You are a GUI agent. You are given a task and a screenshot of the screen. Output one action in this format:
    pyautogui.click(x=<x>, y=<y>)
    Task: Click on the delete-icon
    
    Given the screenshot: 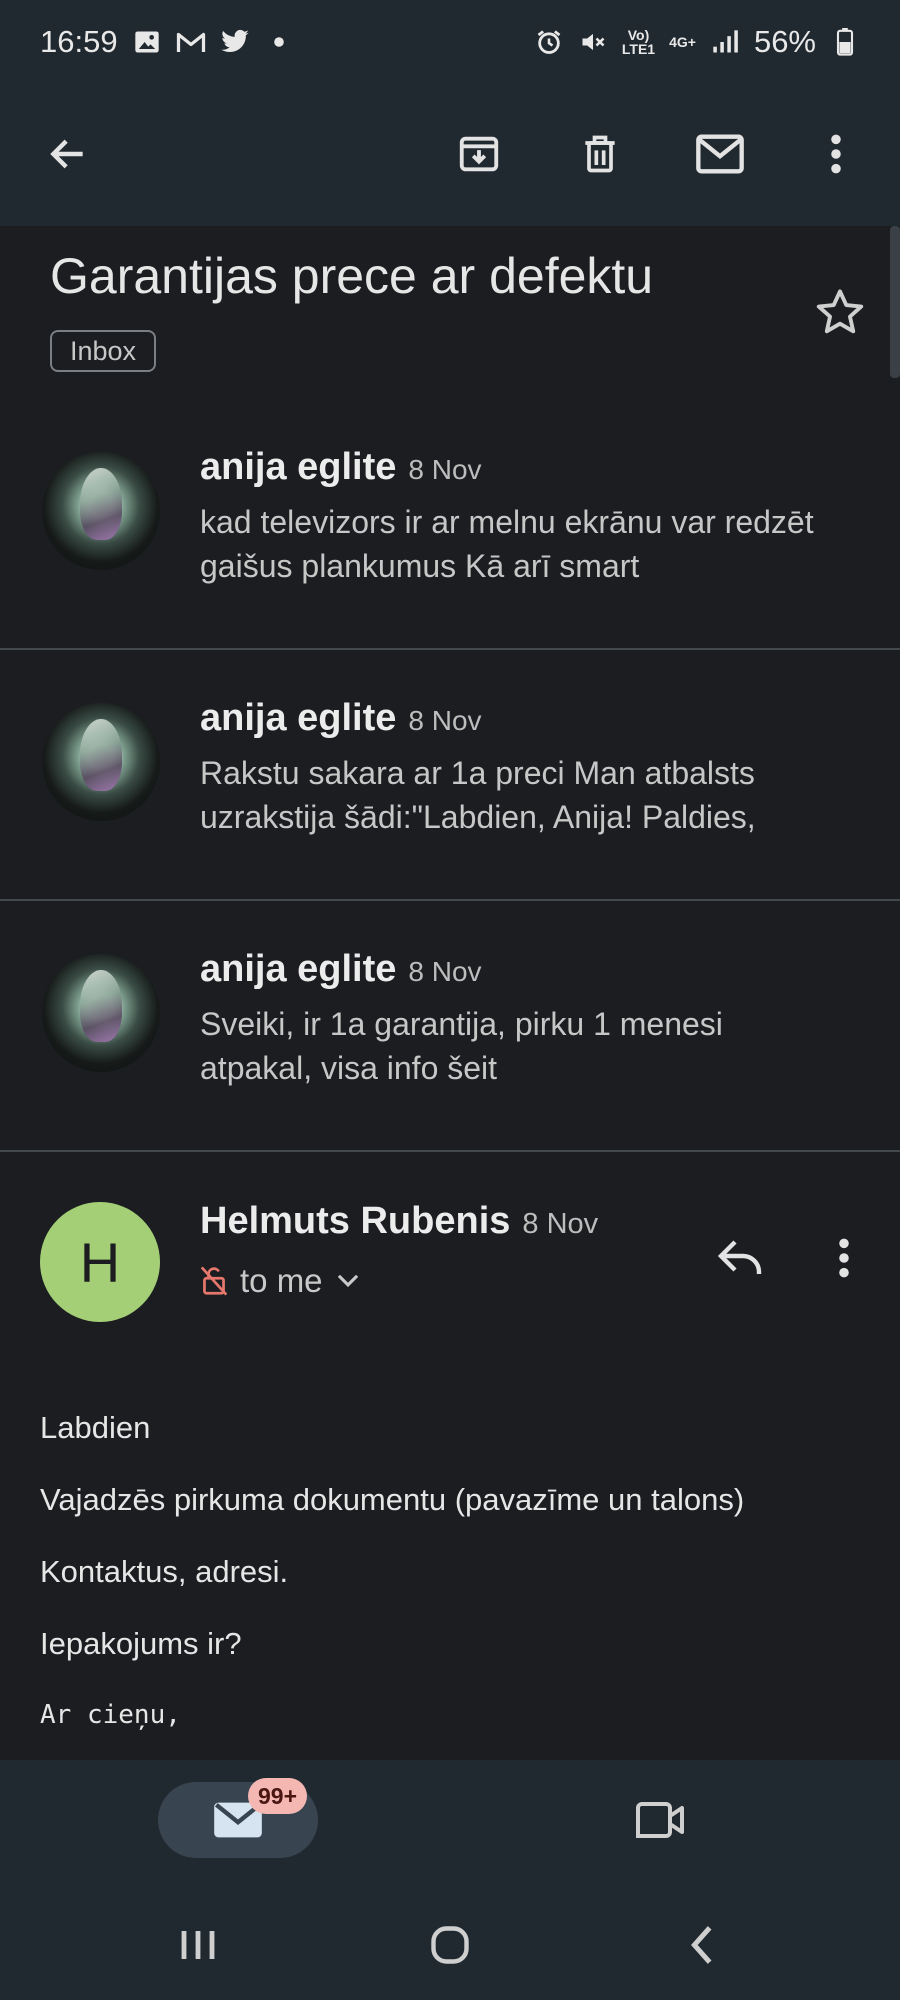 What is the action you would take?
    pyautogui.click(x=600, y=154)
    